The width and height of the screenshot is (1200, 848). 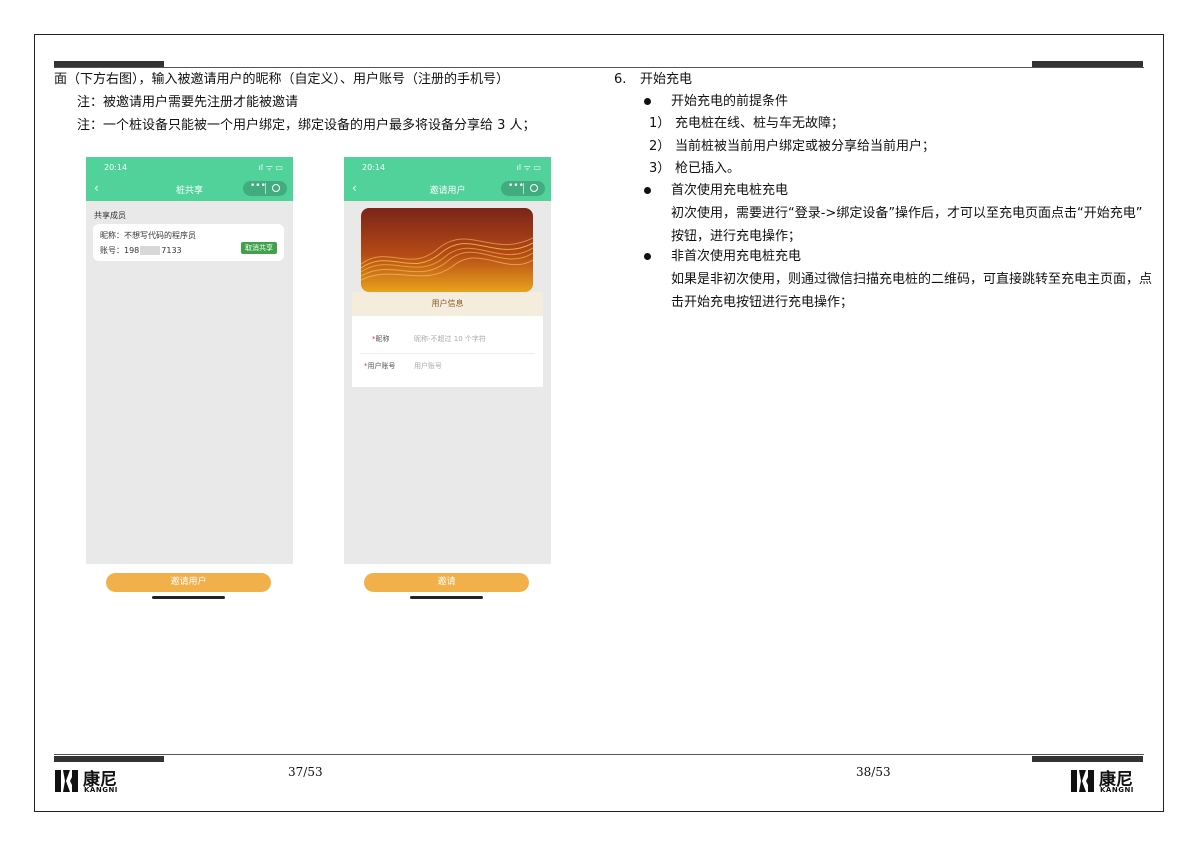 What do you see at coordinates (306, 125) in the screenshot?
I see `left-note-2: 注：一个桩设备只能被一个用户绑定，绑定设备的用户最多将设备分享给 3 人；` at bounding box center [306, 125].